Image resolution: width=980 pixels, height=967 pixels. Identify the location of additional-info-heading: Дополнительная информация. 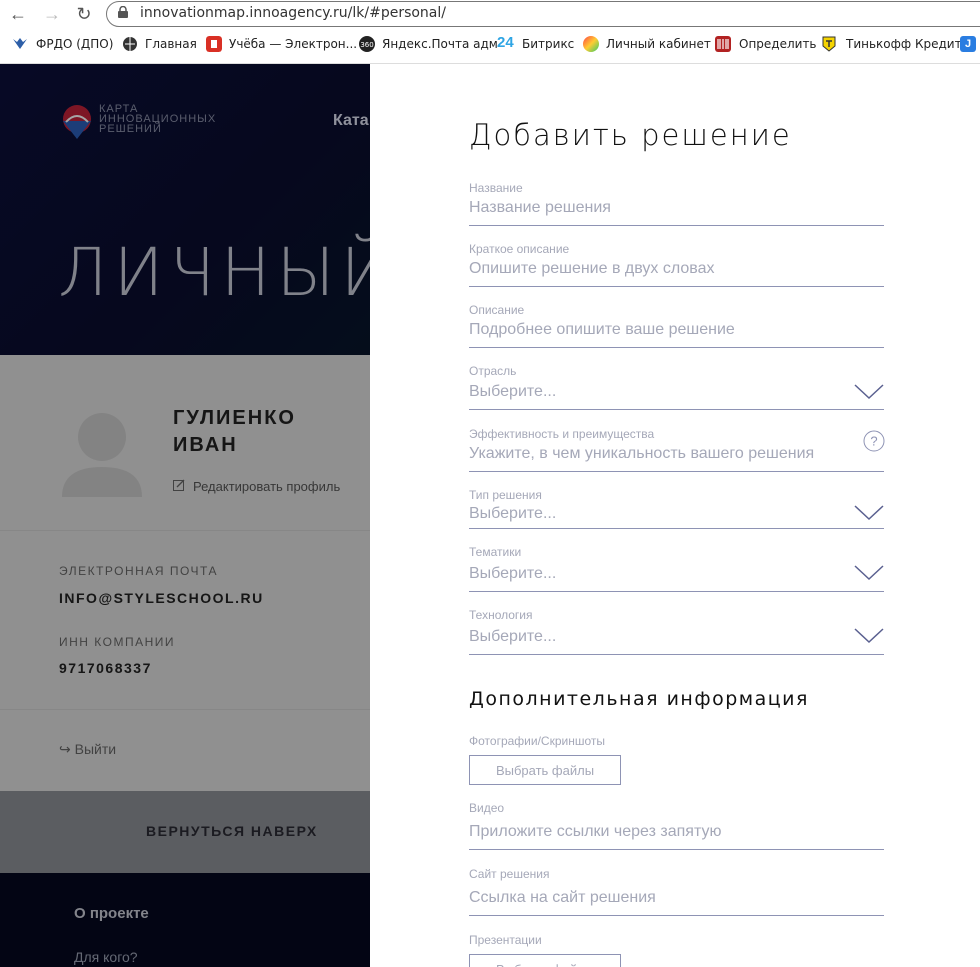
(639, 699).